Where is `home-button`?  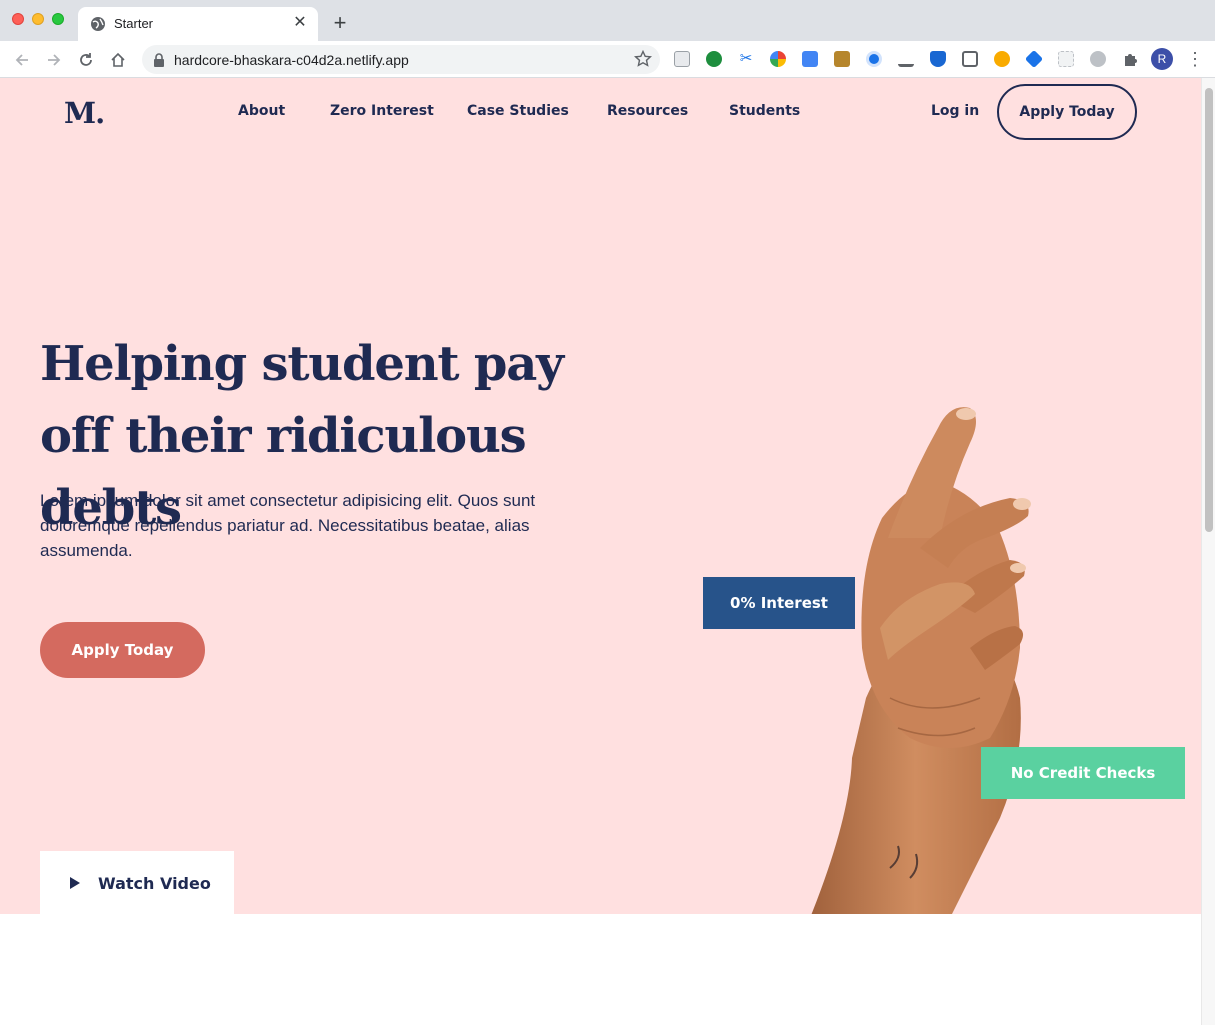 home-button is located at coordinates (118, 60).